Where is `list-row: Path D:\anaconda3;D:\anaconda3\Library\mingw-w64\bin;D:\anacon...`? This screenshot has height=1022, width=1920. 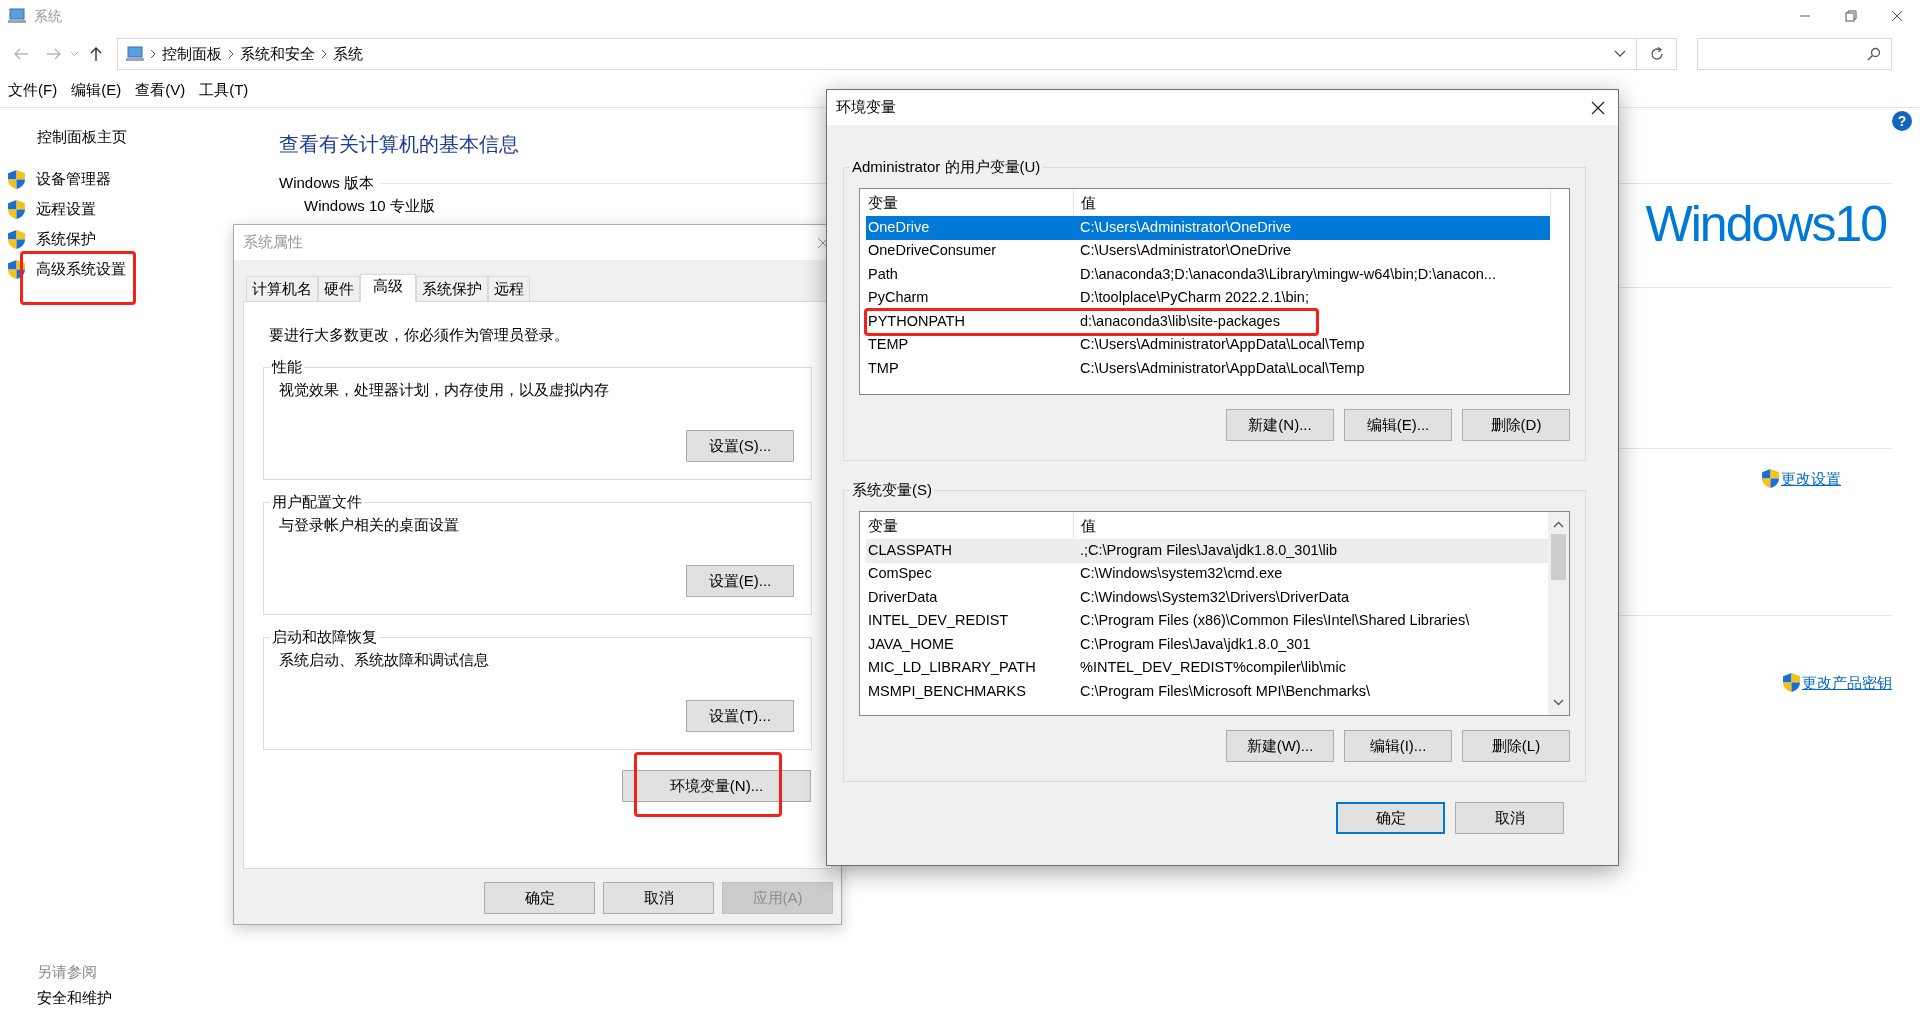 list-row: Path D:\anaconda3;D:\anaconda3\Library\mingw-w64\bin;D:\anacon... is located at coordinates (1208, 275).